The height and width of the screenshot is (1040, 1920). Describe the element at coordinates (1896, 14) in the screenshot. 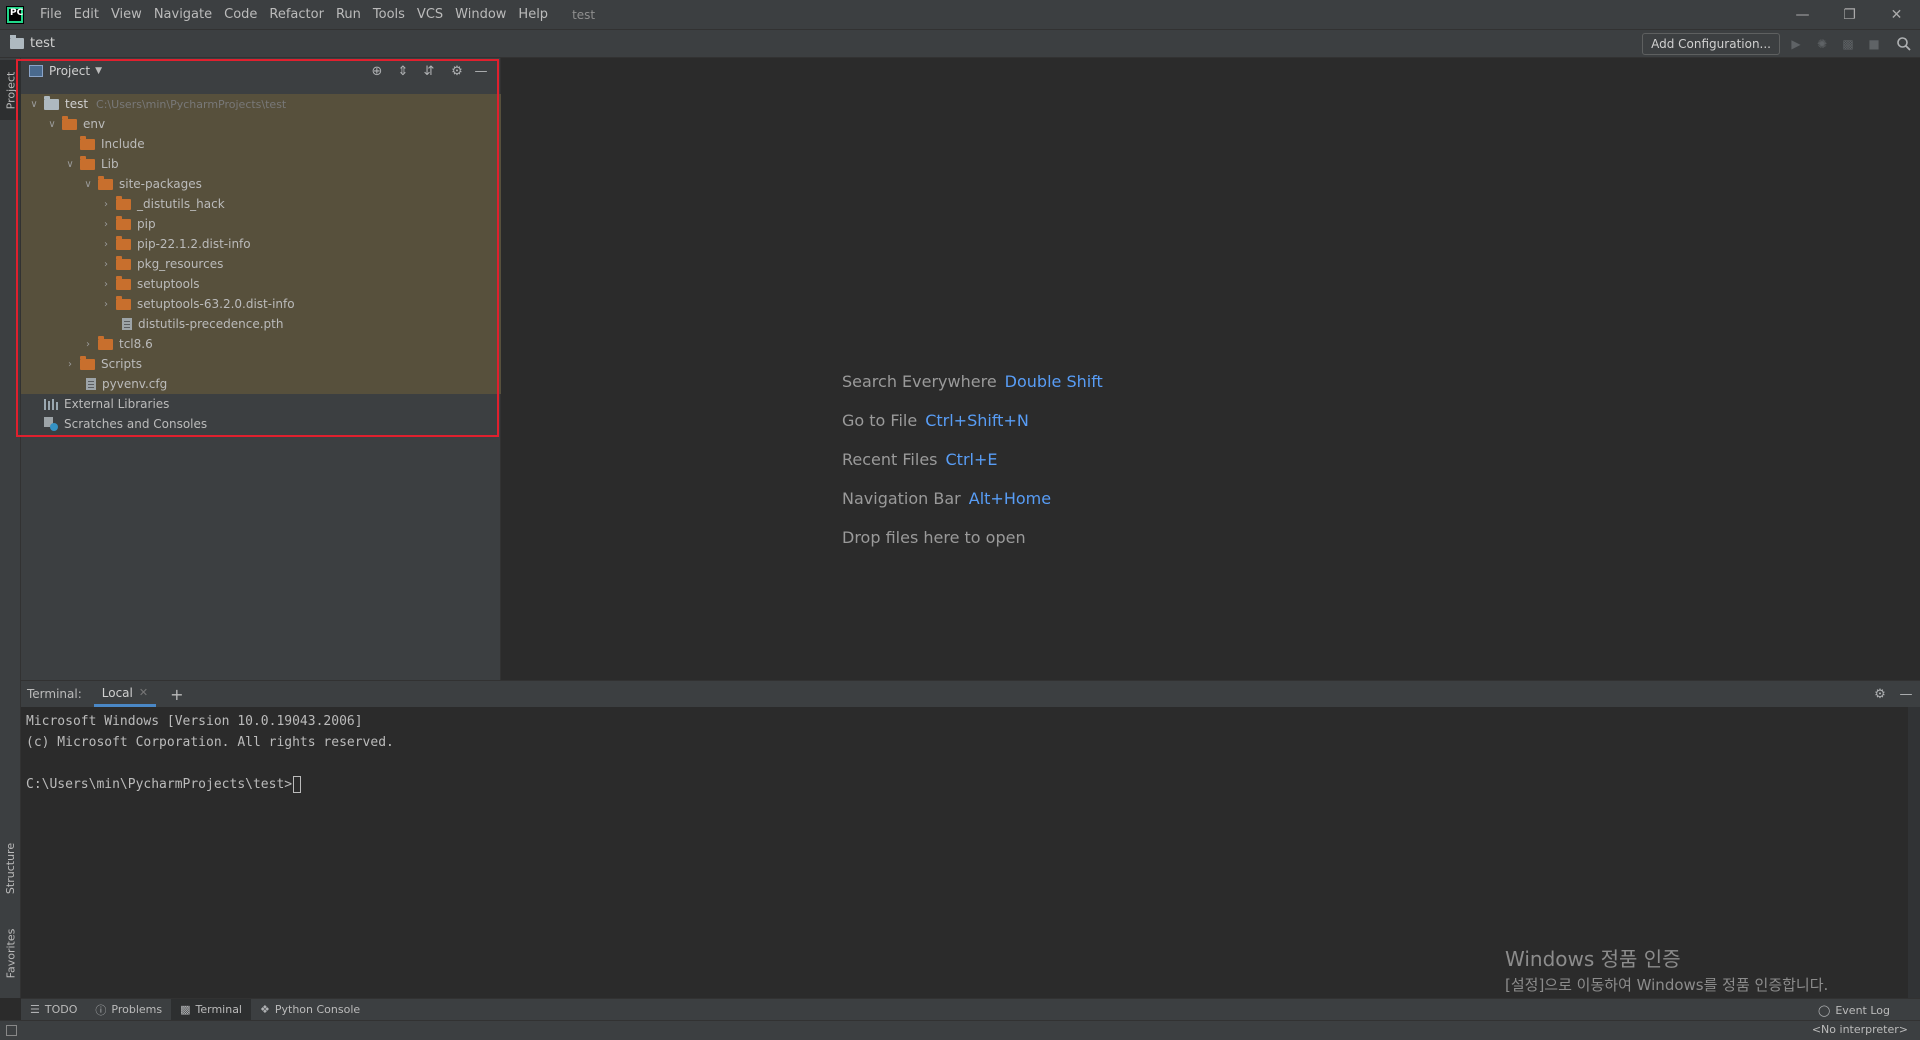

I see `close-button: ✕` at that location.